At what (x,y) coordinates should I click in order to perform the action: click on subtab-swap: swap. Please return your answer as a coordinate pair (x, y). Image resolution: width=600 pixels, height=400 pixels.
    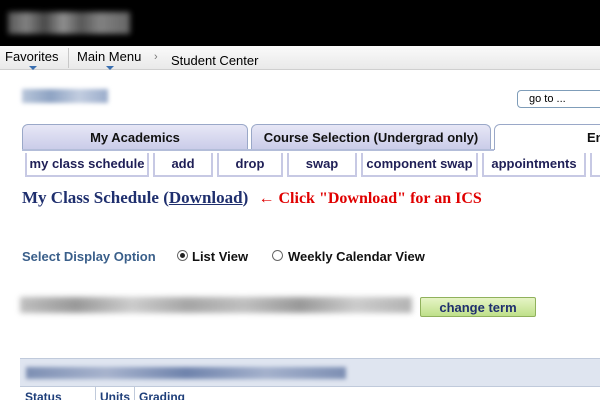
    Looking at the image, I should click on (322, 165).